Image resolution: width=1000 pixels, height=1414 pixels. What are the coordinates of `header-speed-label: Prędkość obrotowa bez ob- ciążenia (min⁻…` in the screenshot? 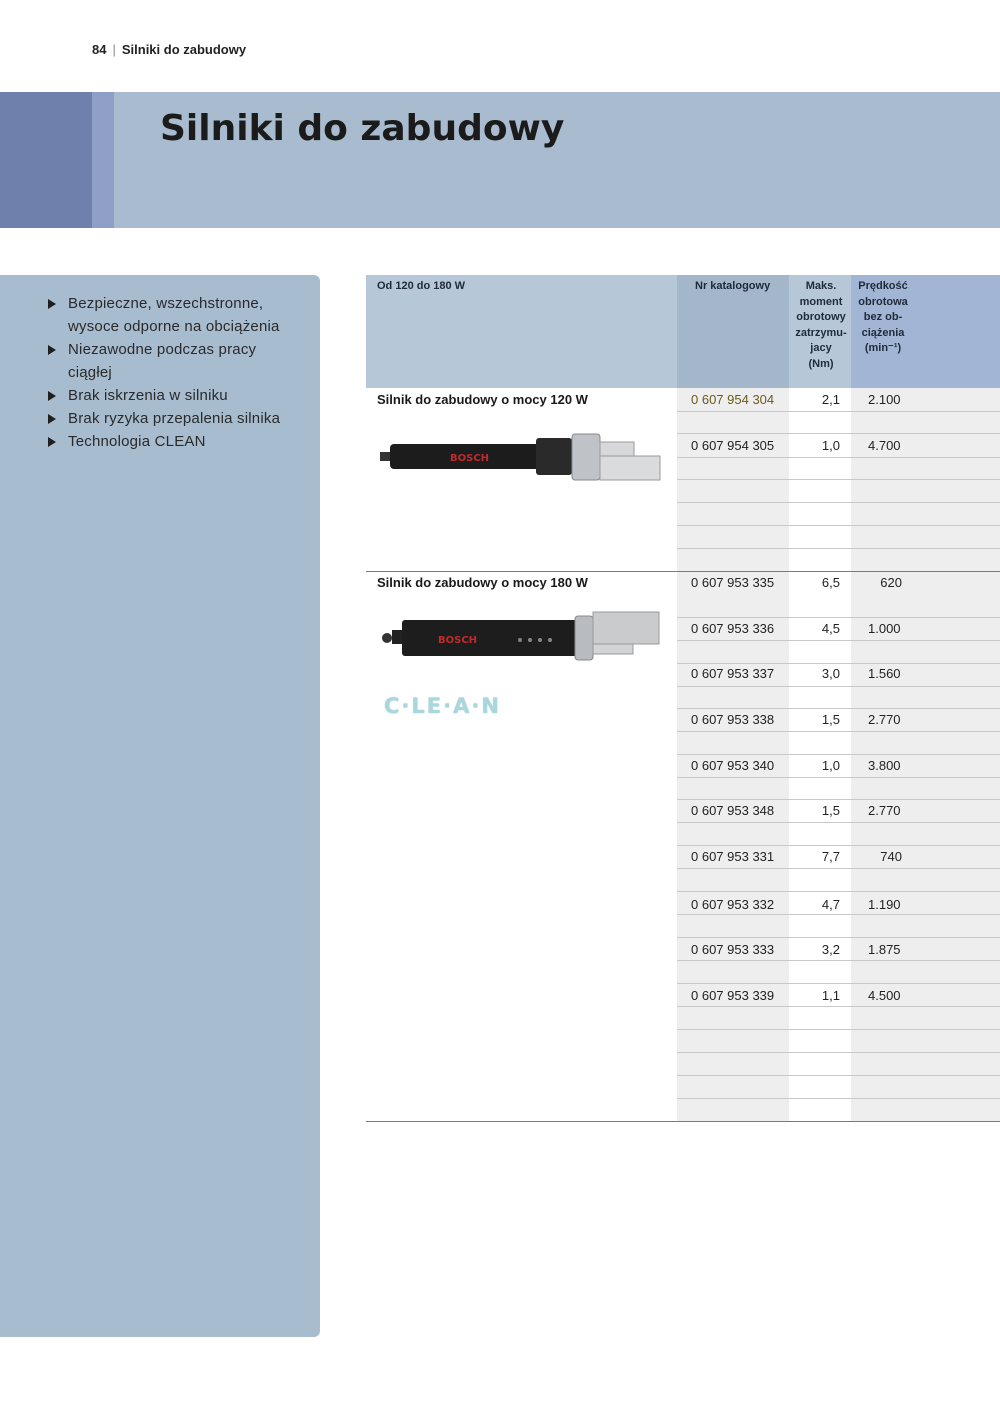 It's located at (883, 317).